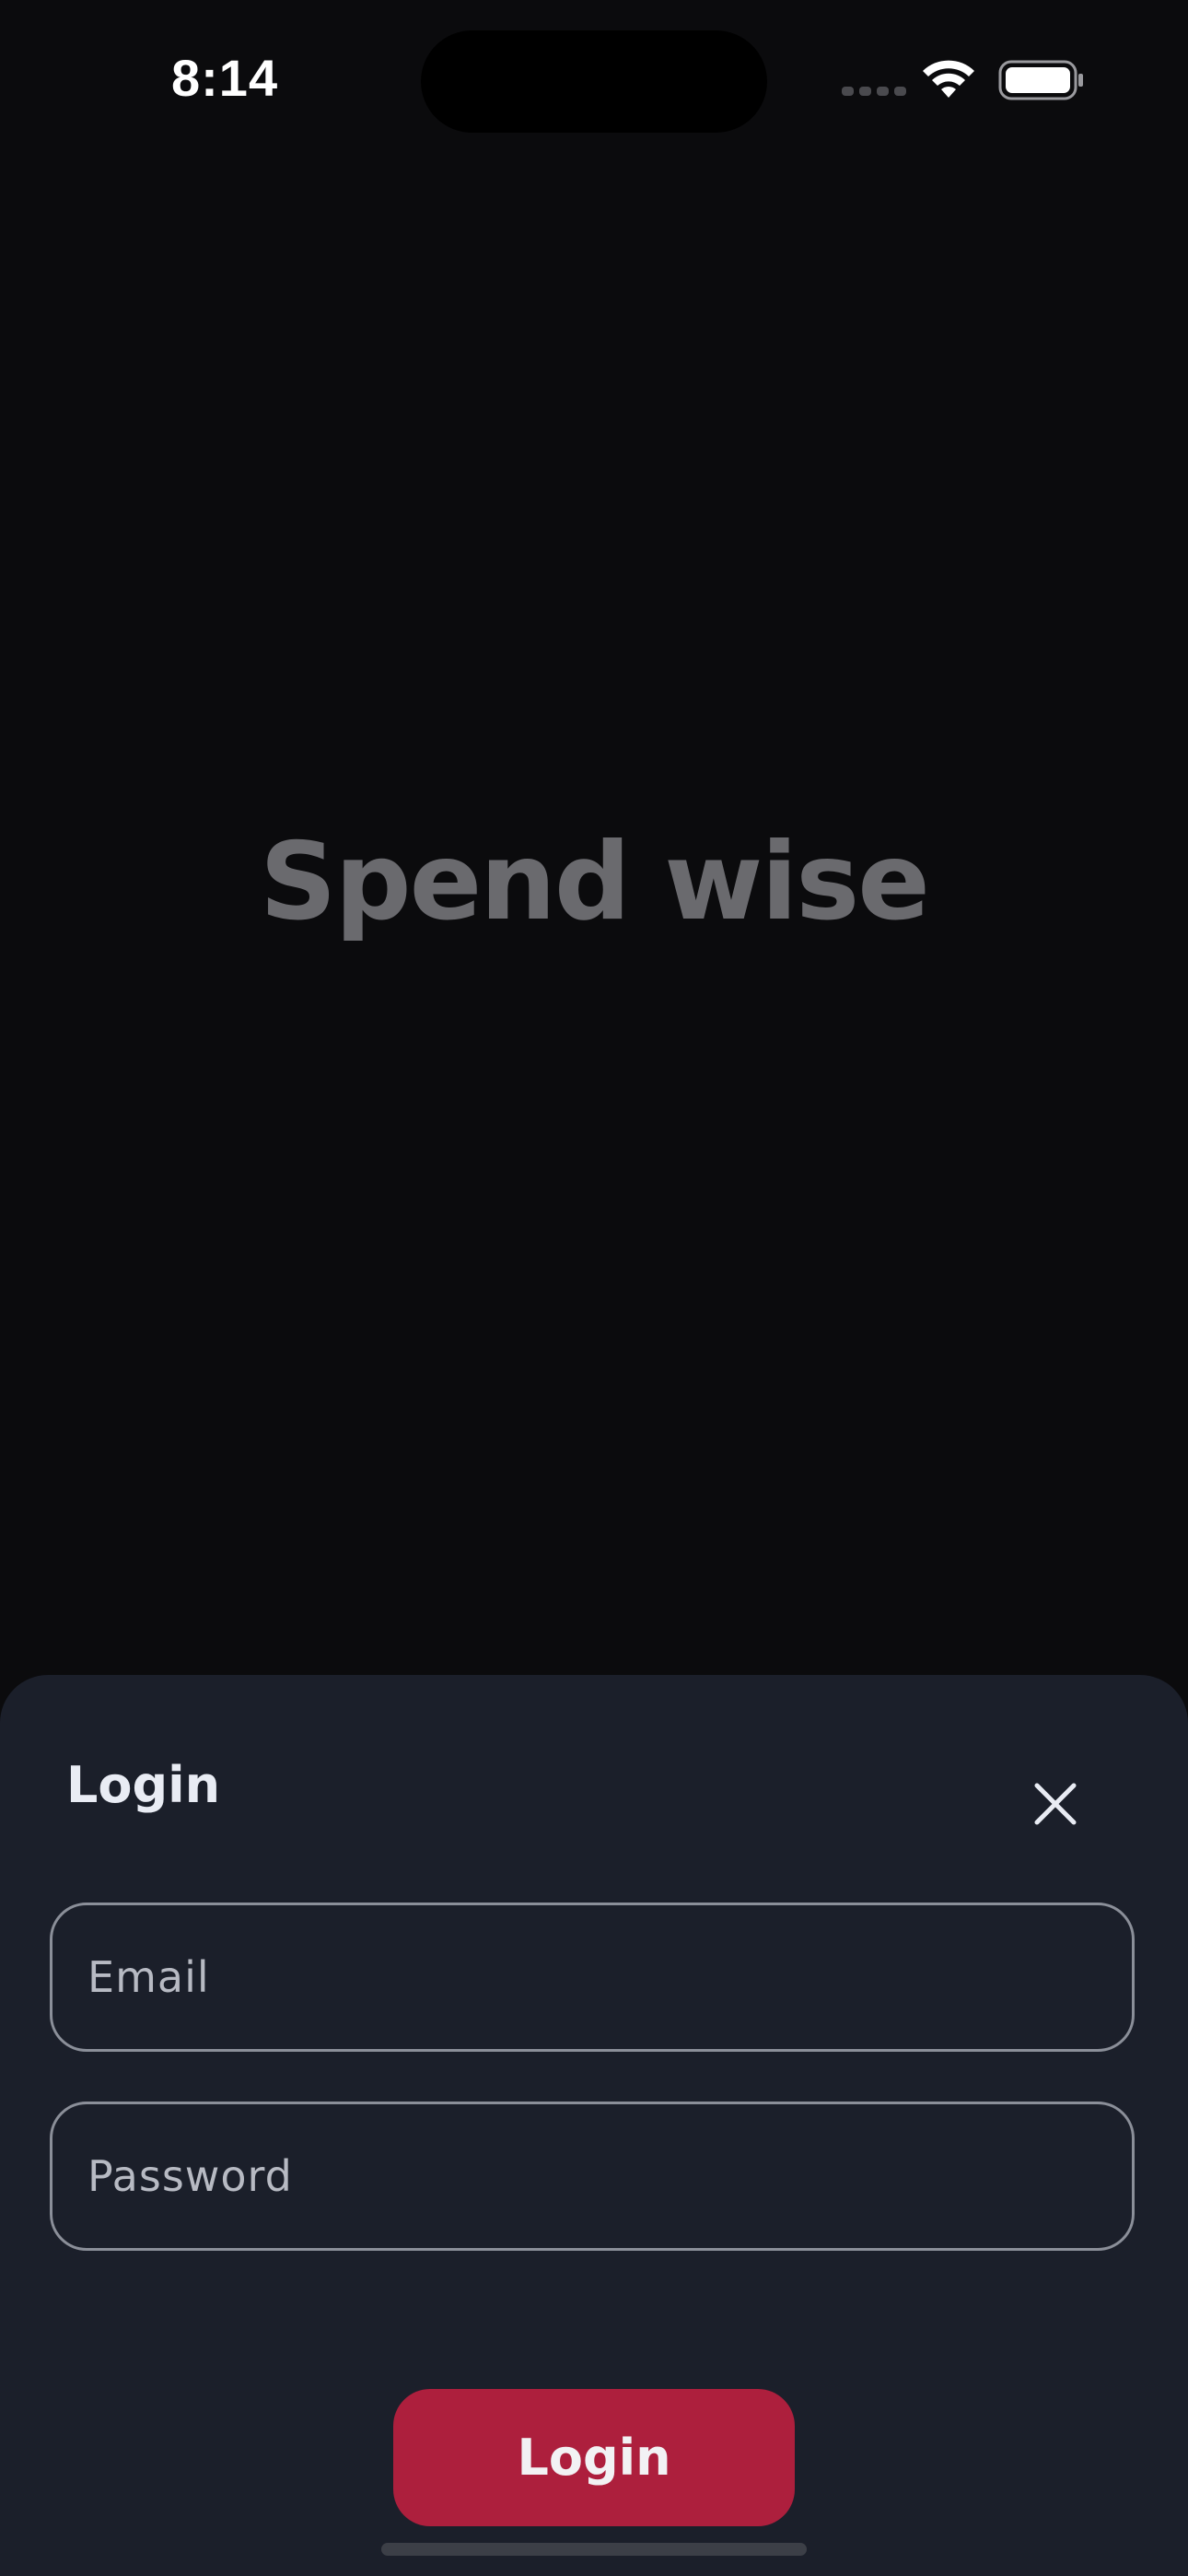 This screenshot has height=2576, width=1188. I want to click on status-time: 8:14, so click(225, 78).